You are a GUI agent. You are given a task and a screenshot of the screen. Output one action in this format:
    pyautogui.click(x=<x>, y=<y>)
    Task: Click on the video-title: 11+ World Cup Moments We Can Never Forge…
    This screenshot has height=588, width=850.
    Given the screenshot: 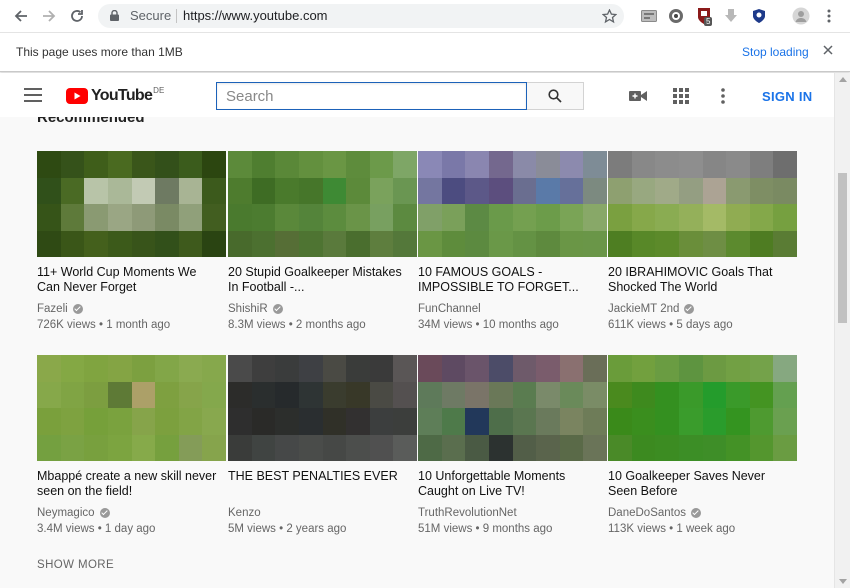 What is the action you would take?
    pyautogui.click(x=127, y=280)
    